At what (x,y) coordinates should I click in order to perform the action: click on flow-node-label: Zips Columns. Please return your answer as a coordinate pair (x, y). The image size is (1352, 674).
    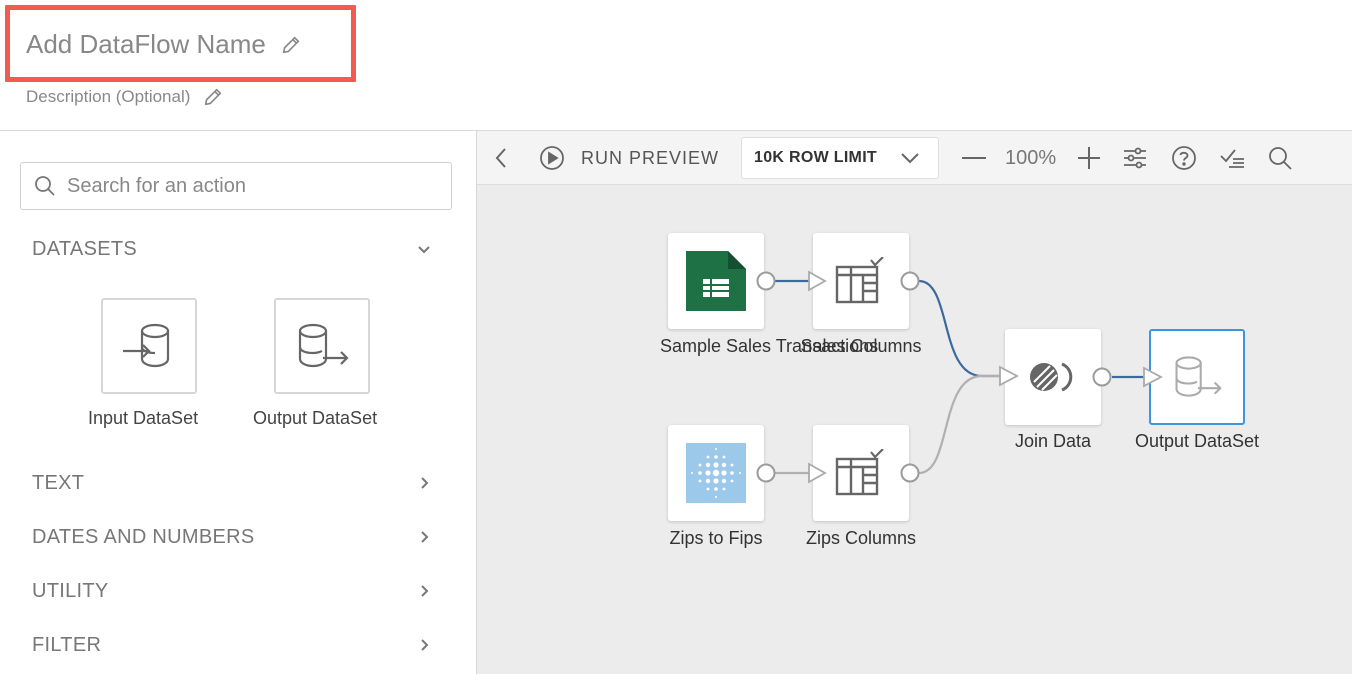
    Looking at the image, I should click on (861, 538).